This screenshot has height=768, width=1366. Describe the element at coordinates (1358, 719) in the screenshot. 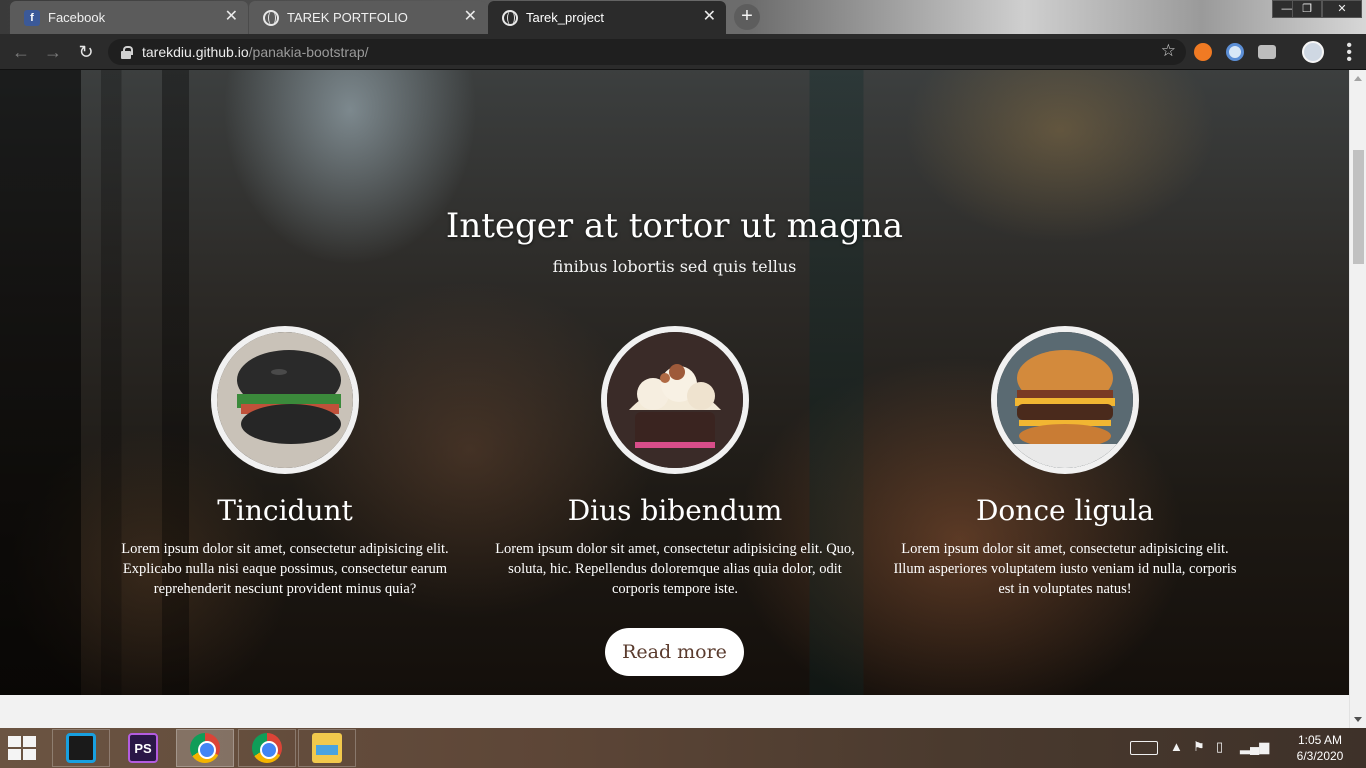

I see `scroll-down-arrow-icon` at that location.